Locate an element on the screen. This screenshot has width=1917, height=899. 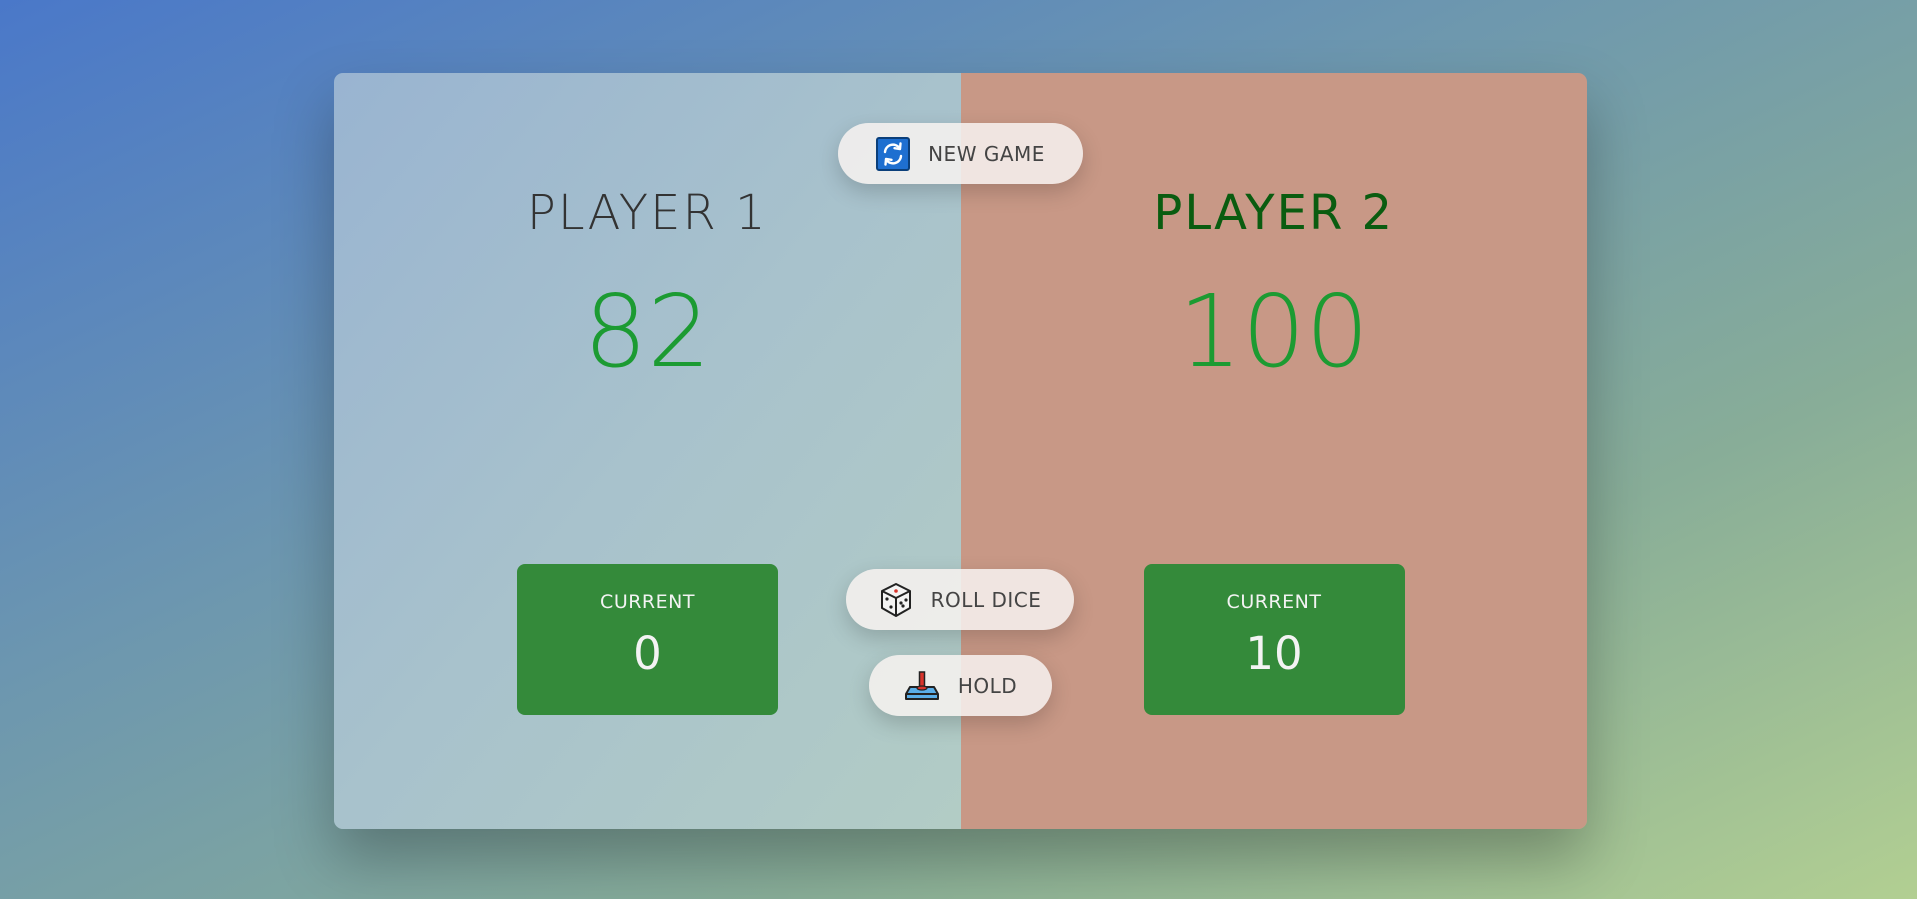
player-2-current-score: 10 is located at coordinates (1274, 653).